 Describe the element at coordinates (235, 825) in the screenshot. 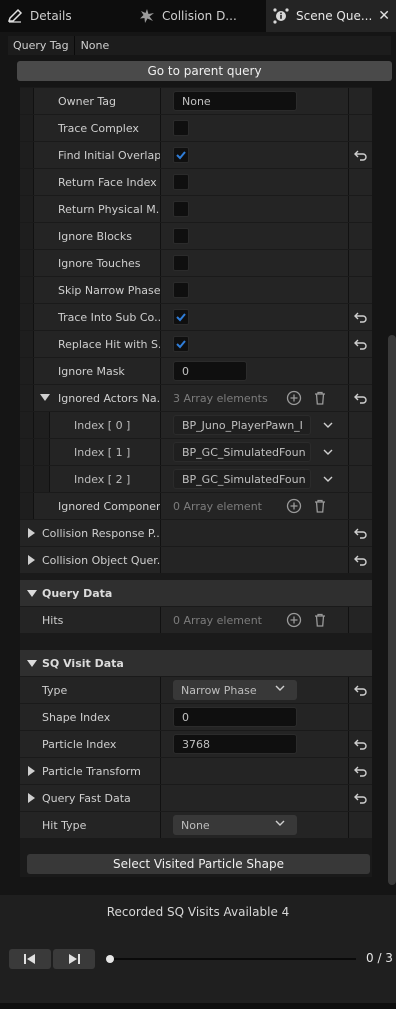

I see `hit-type-dropdown: None` at that location.